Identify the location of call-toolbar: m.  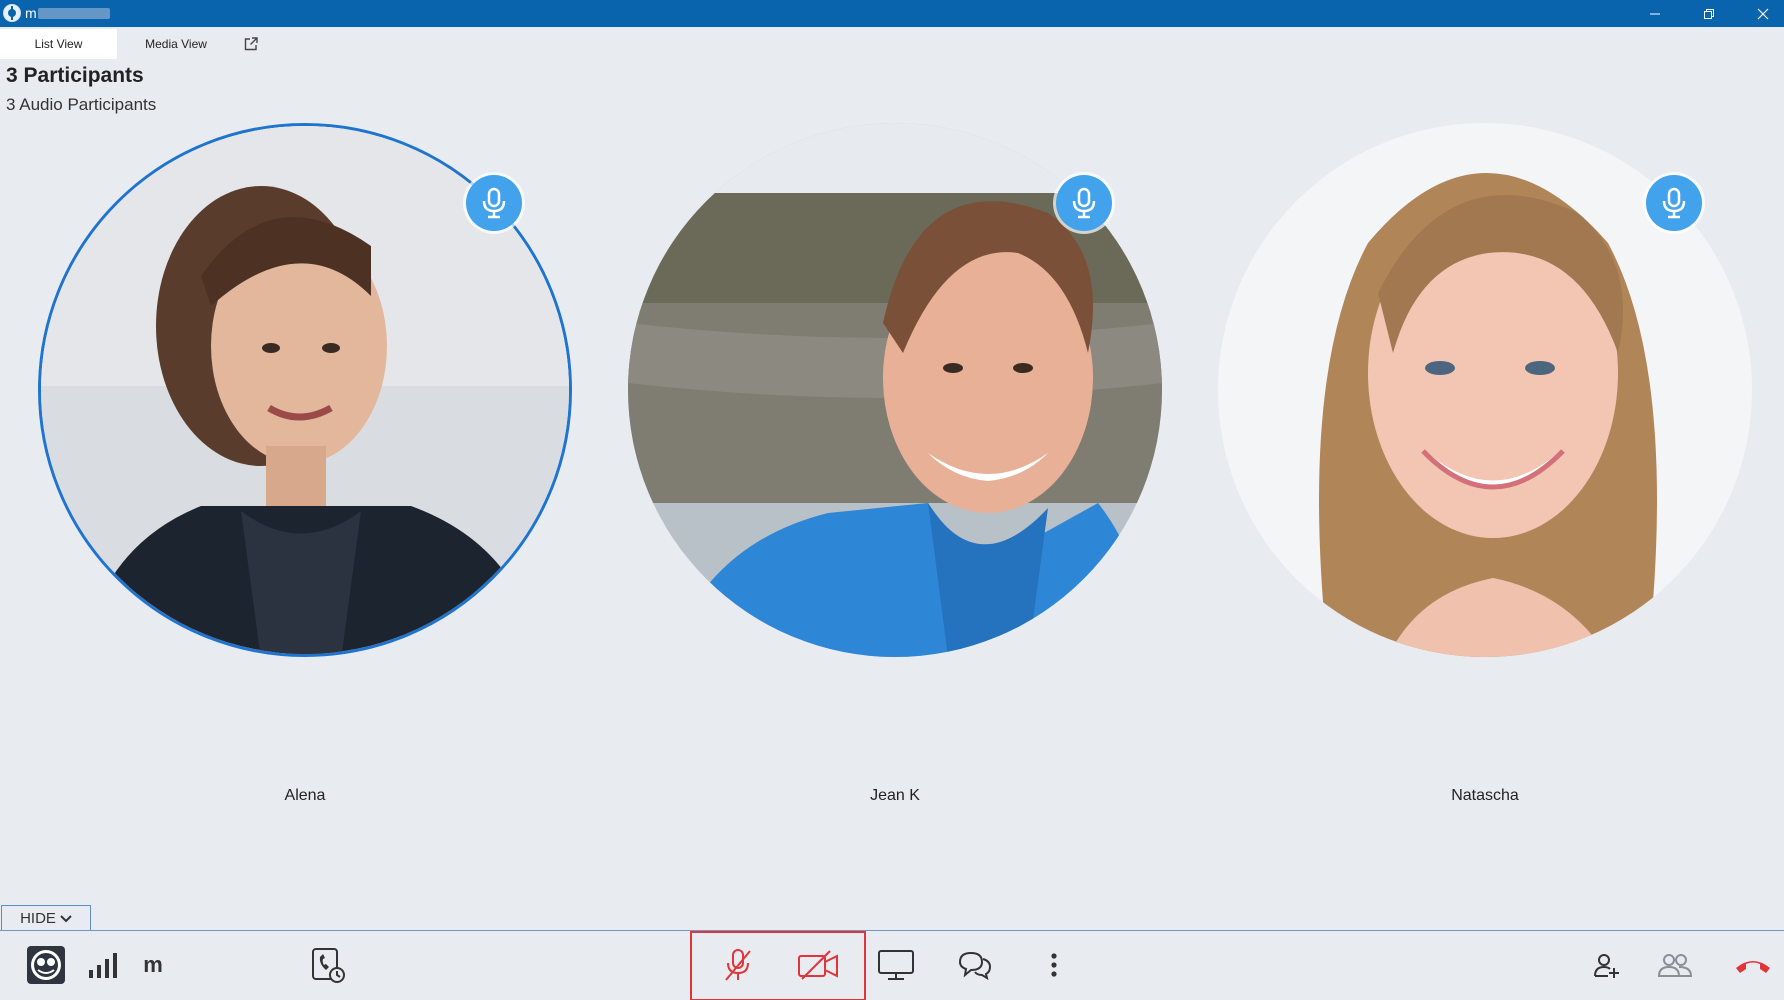
(892, 965).